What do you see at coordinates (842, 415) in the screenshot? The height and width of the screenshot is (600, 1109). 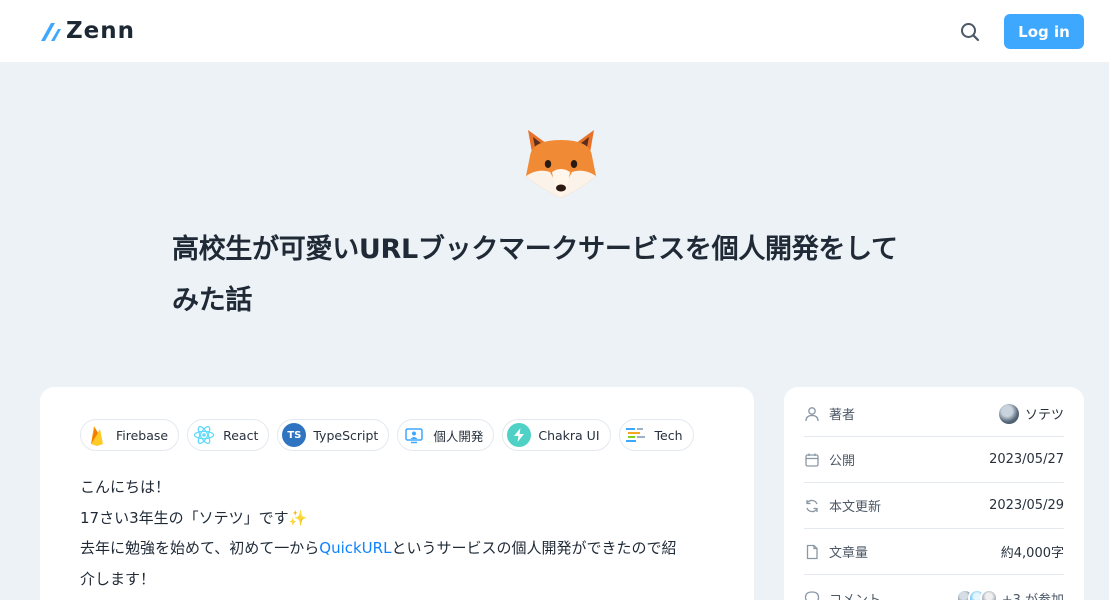 I see `author-label: 著者` at bounding box center [842, 415].